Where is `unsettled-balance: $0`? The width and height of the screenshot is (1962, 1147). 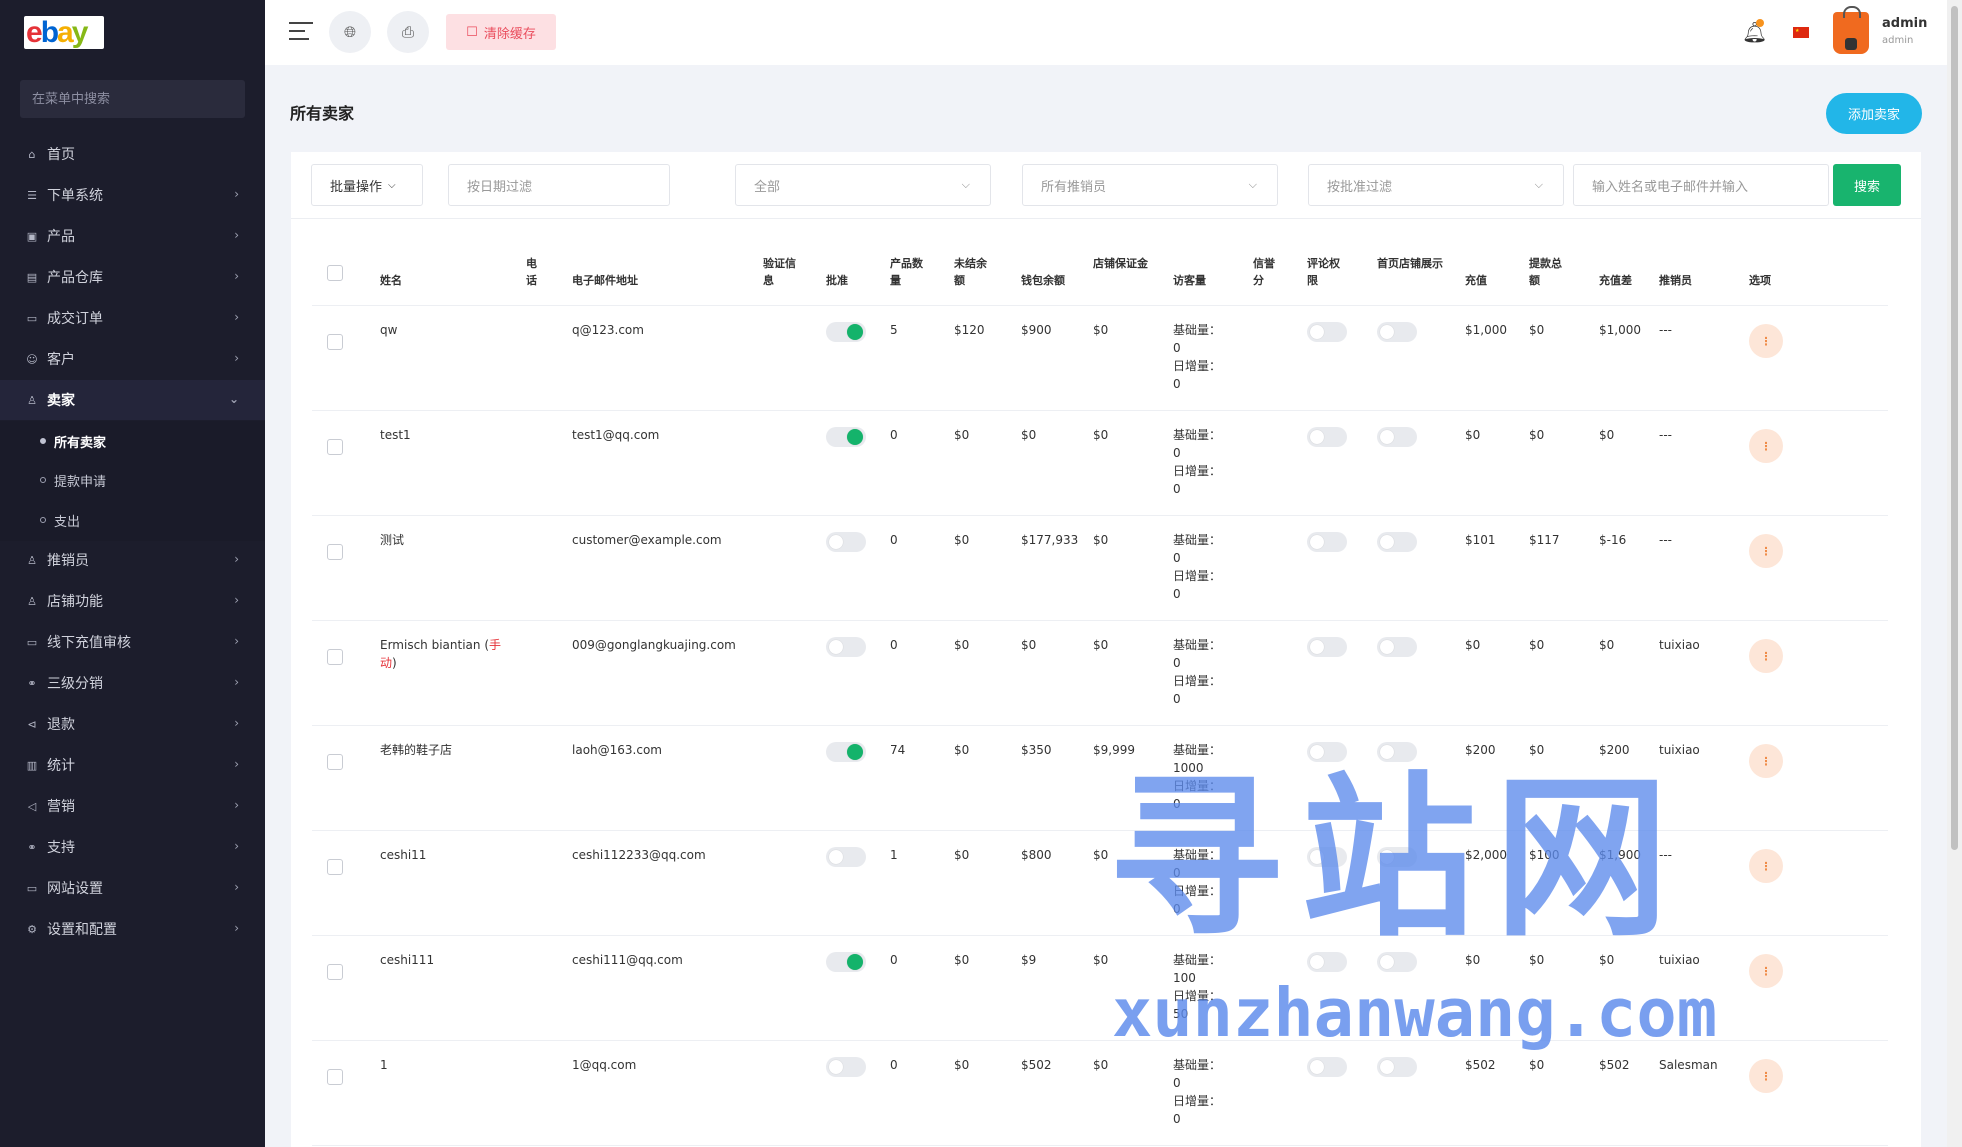
unsettled-balance: $0 is located at coordinates (962, 855).